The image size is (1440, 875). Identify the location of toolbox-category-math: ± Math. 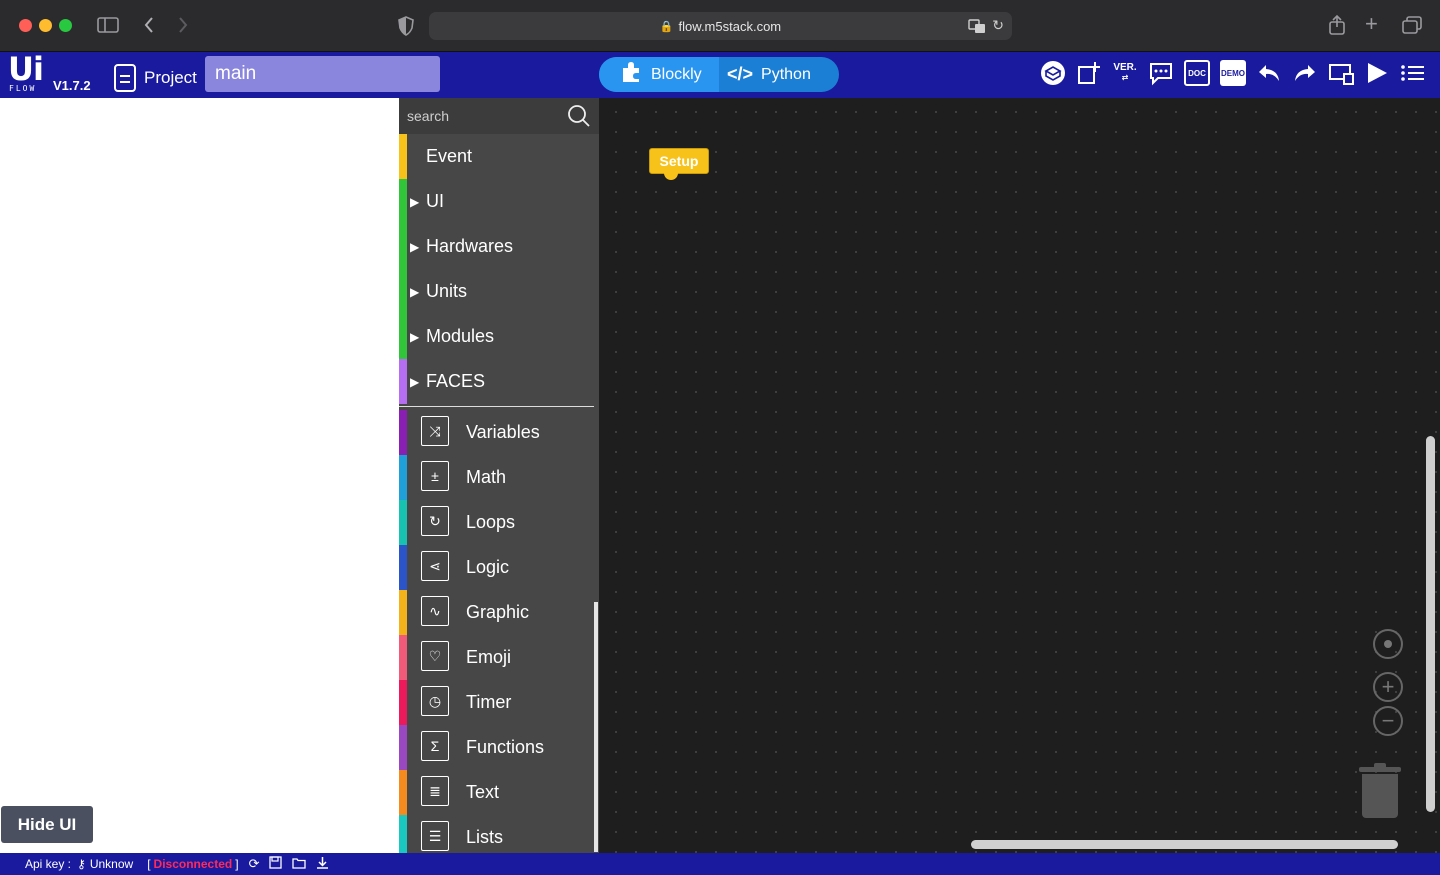
(496, 477).